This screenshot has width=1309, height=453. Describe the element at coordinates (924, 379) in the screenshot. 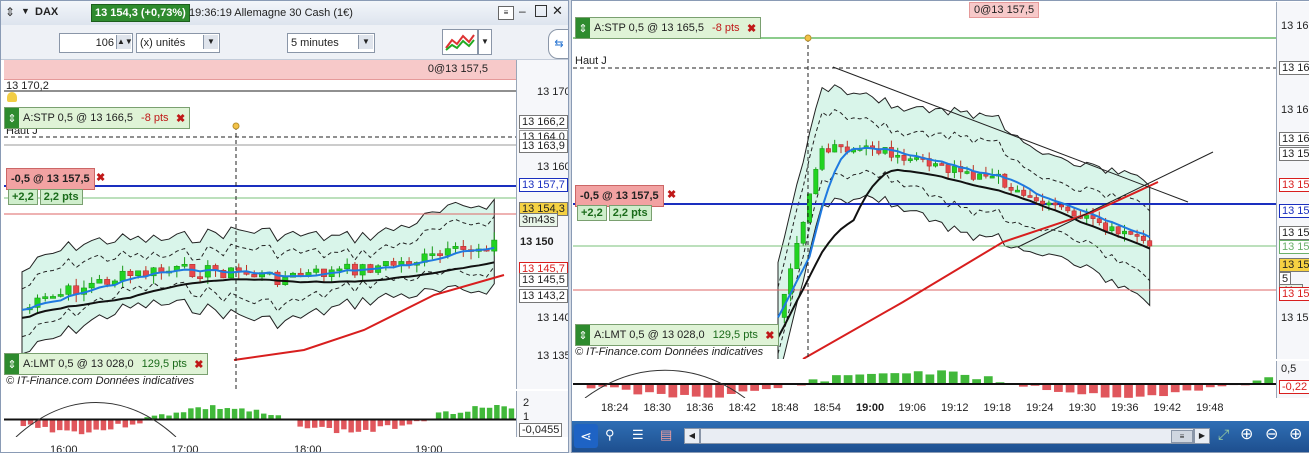

I see `right-oscillator-plot` at that location.